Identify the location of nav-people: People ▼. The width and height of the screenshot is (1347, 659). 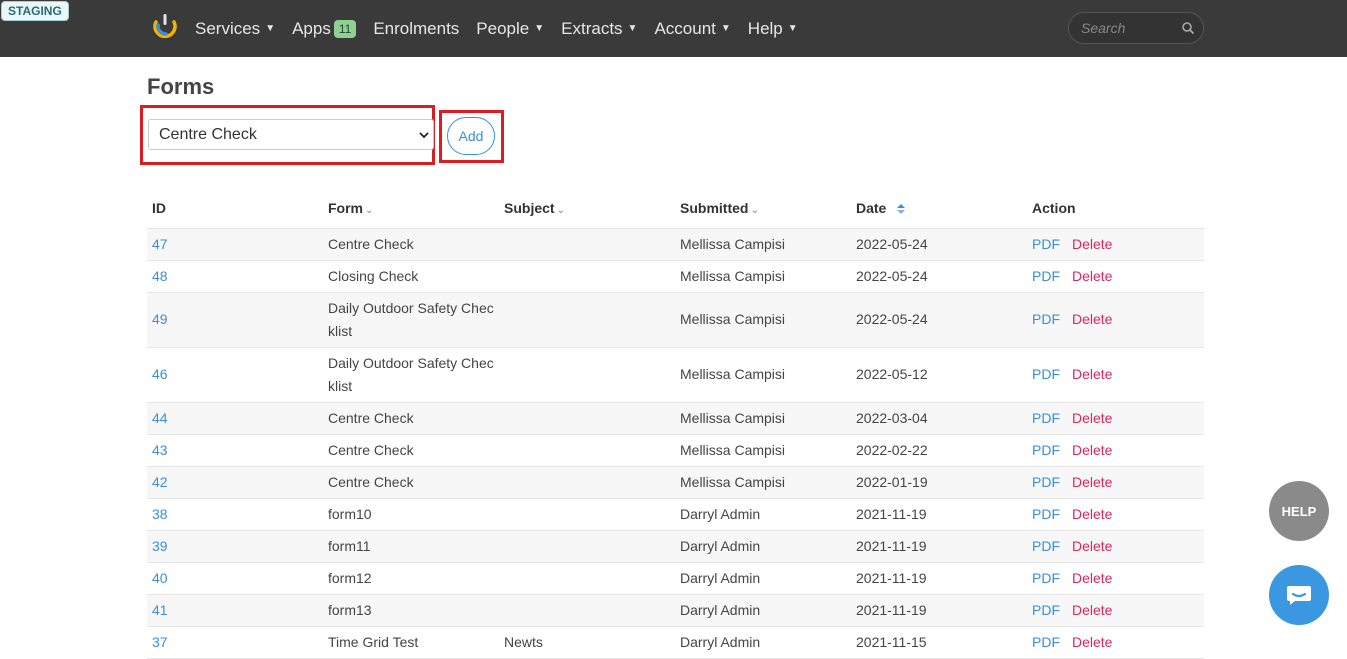
(510, 29).